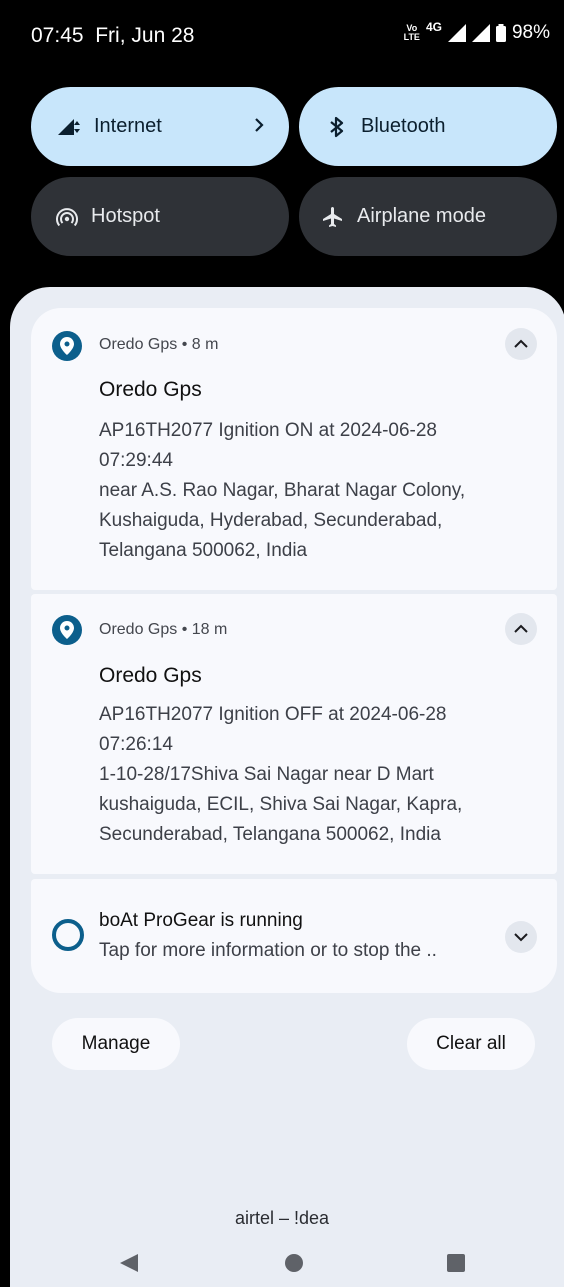 The height and width of the screenshot is (1287, 564). I want to click on expand-button, so click(521, 937).